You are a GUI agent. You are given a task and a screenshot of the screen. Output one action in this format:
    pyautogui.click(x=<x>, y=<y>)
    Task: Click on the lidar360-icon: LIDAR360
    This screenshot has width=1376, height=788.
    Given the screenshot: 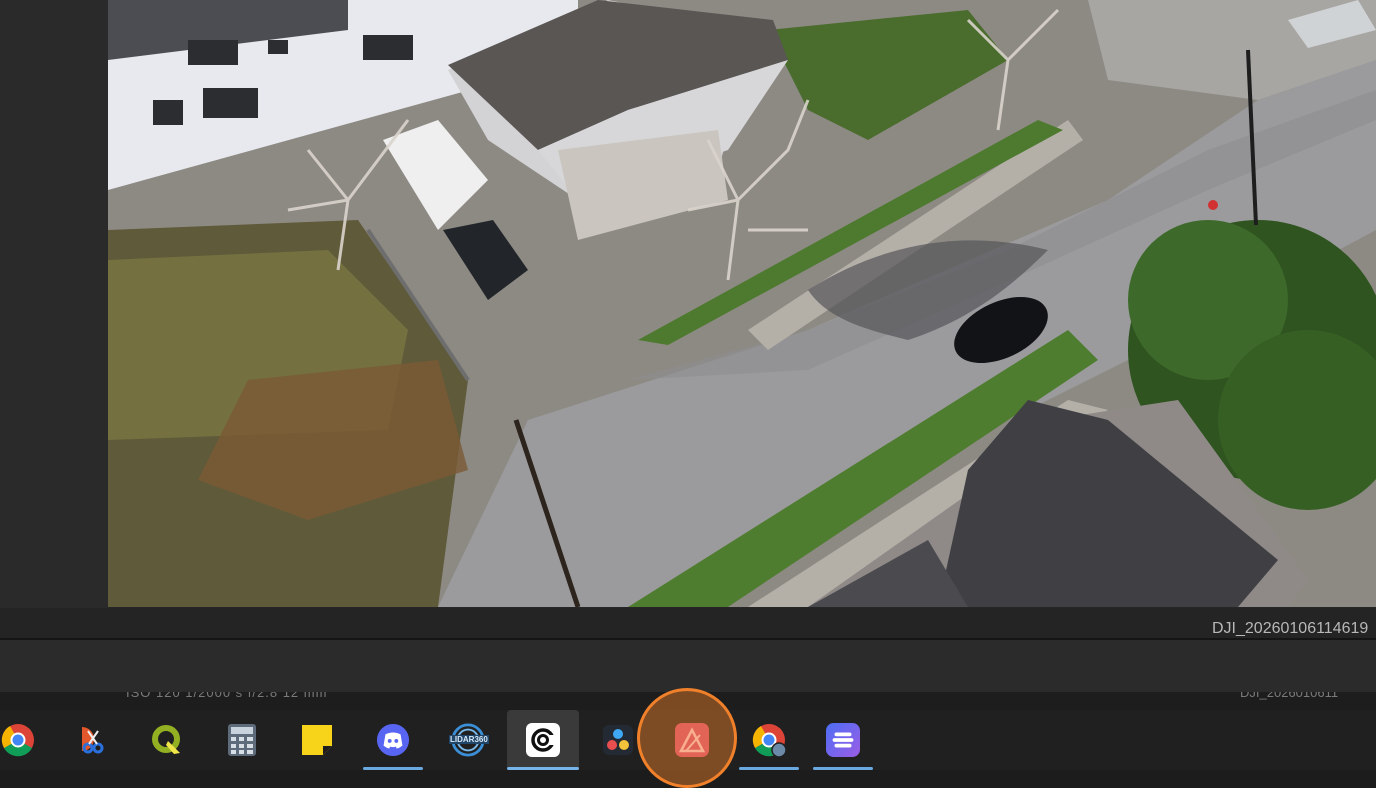 What is the action you would take?
    pyautogui.click(x=469, y=740)
    